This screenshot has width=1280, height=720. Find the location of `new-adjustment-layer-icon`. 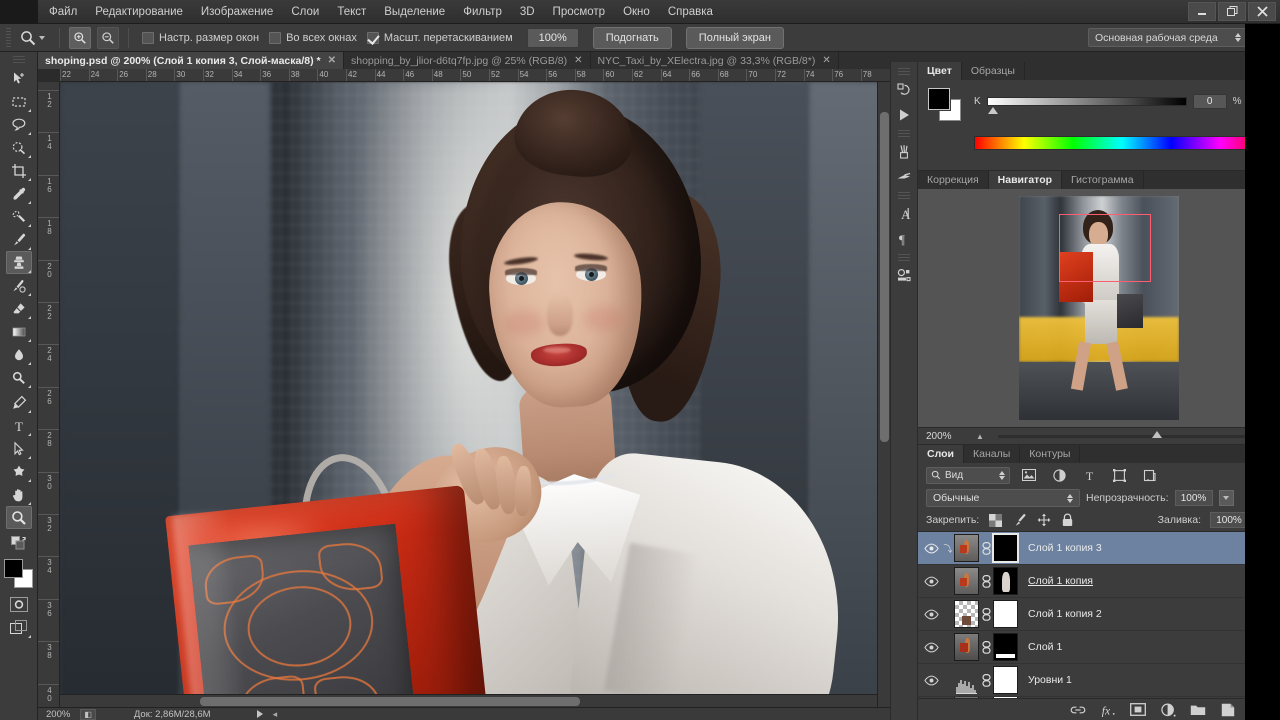

new-adjustment-layer-icon is located at coordinates (1168, 710).